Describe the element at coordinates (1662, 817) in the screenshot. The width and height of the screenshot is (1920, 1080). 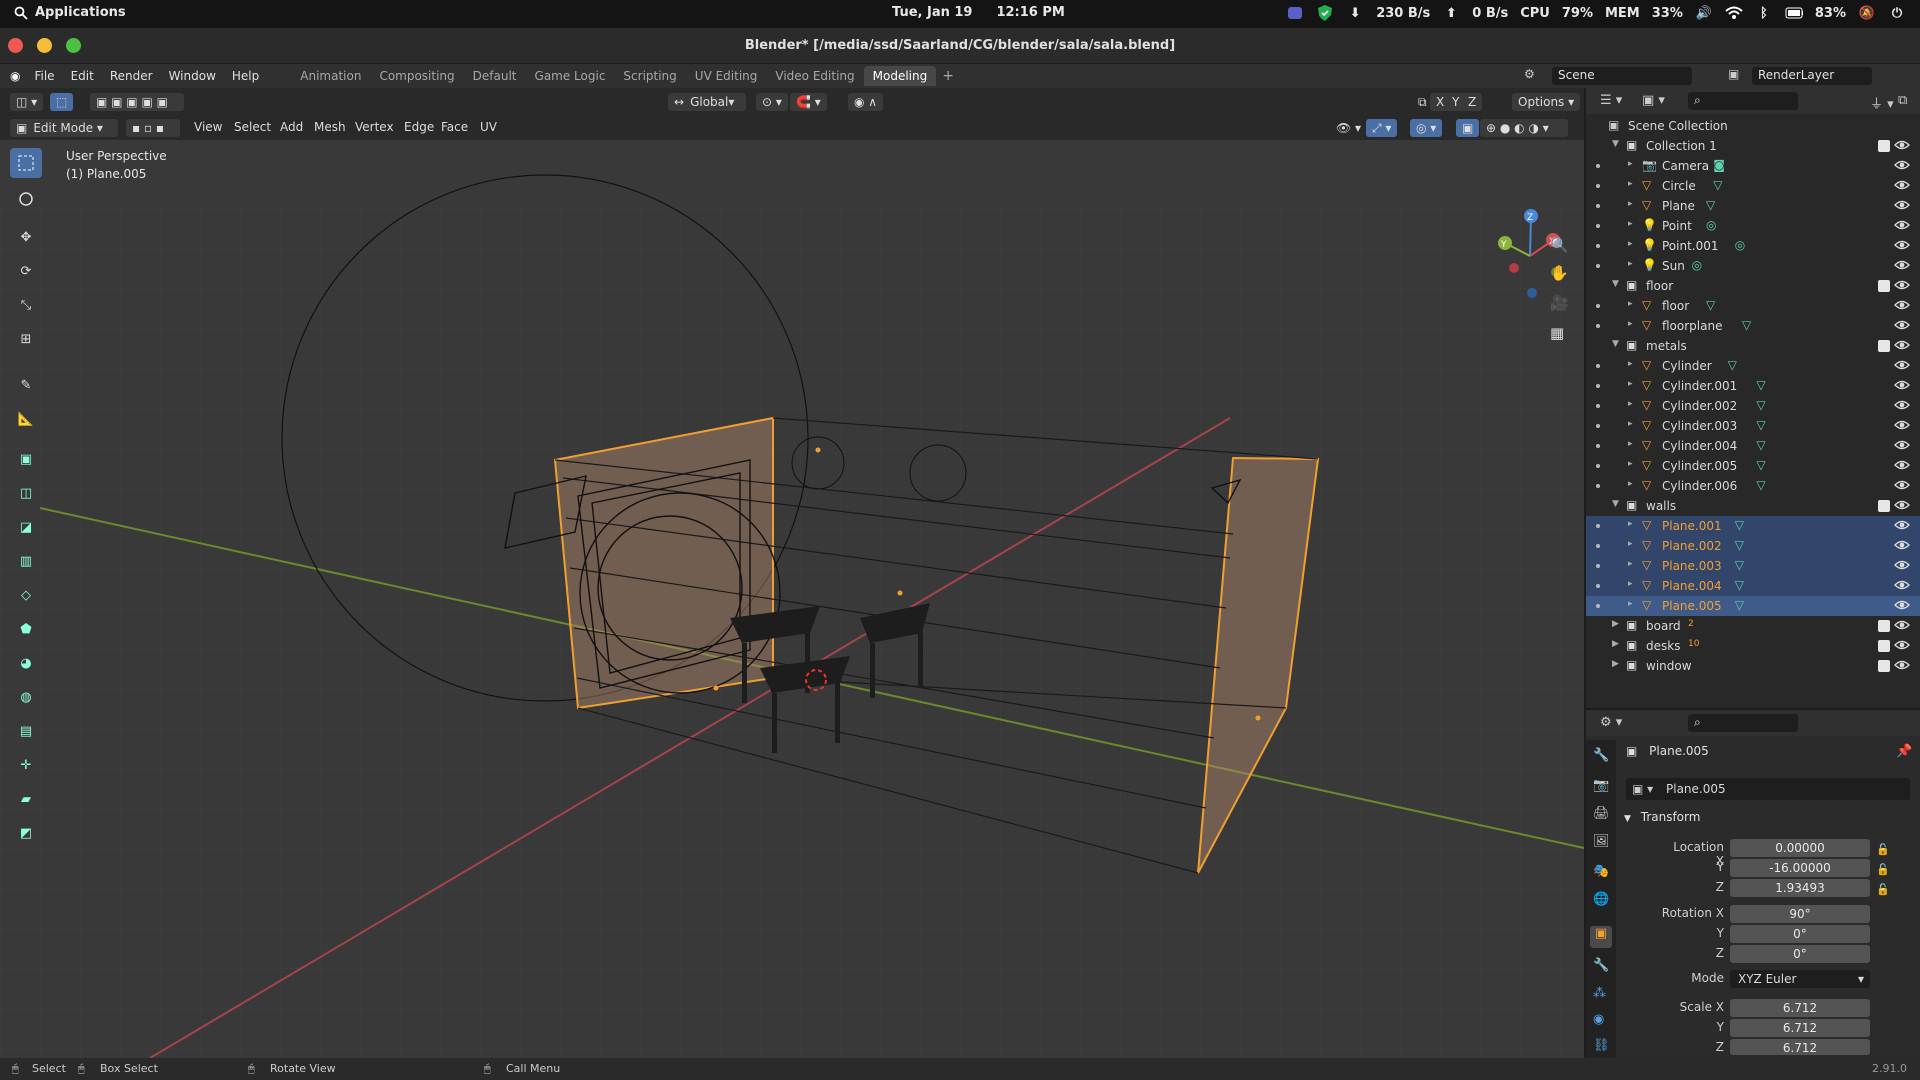
I see `transform-section-header: ▼ Transform` at that location.